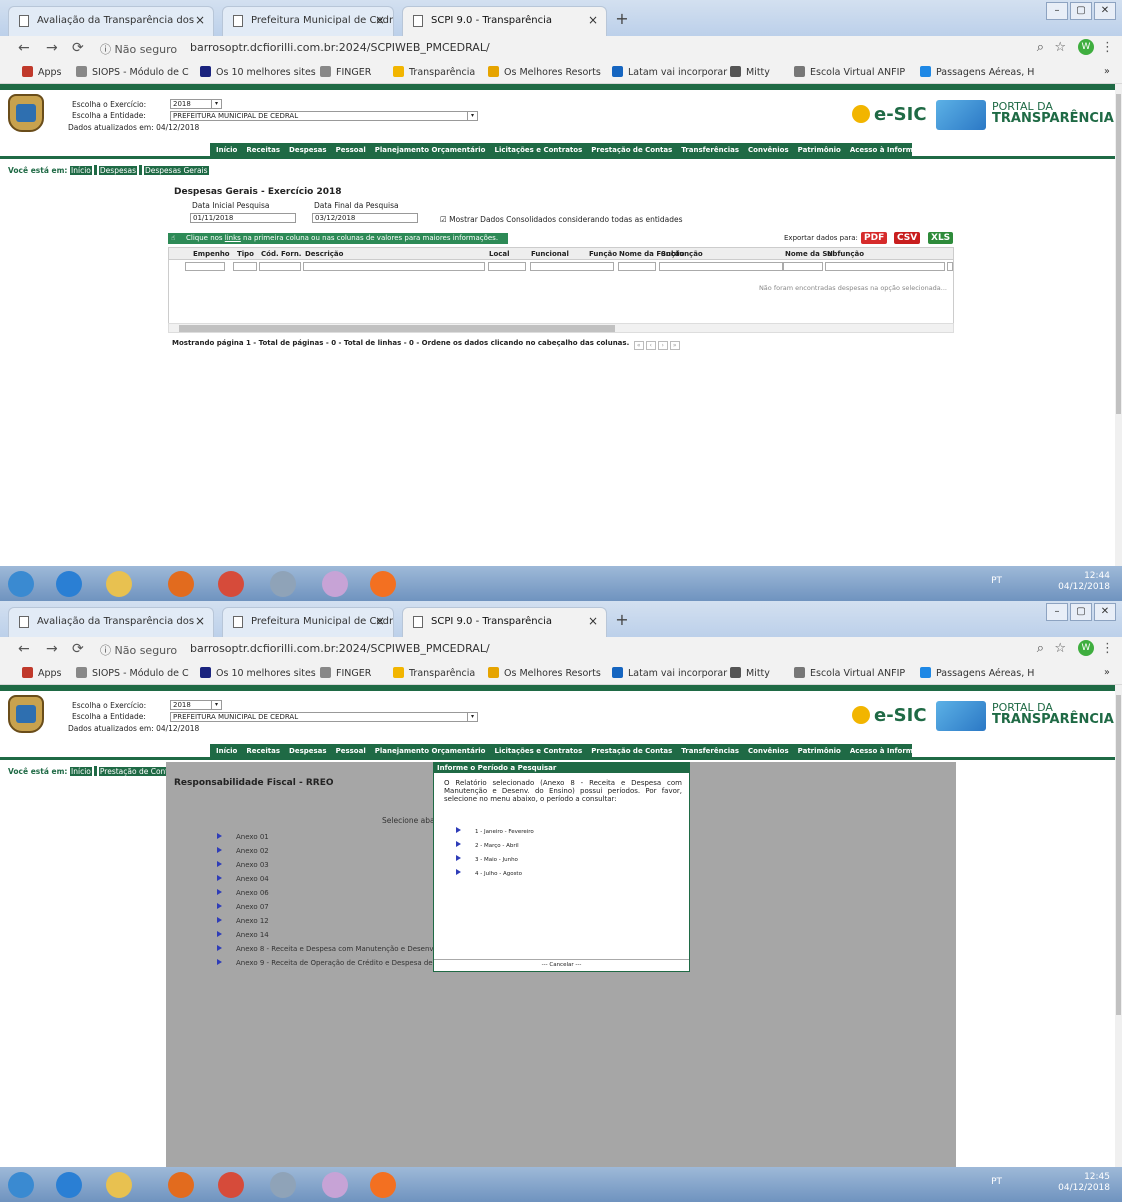 The height and width of the screenshot is (1202, 1122). What do you see at coordinates (1084, 582) in the screenshot?
I see `clock: 12:44 04/12/2018` at bounding box center [1084, 582].